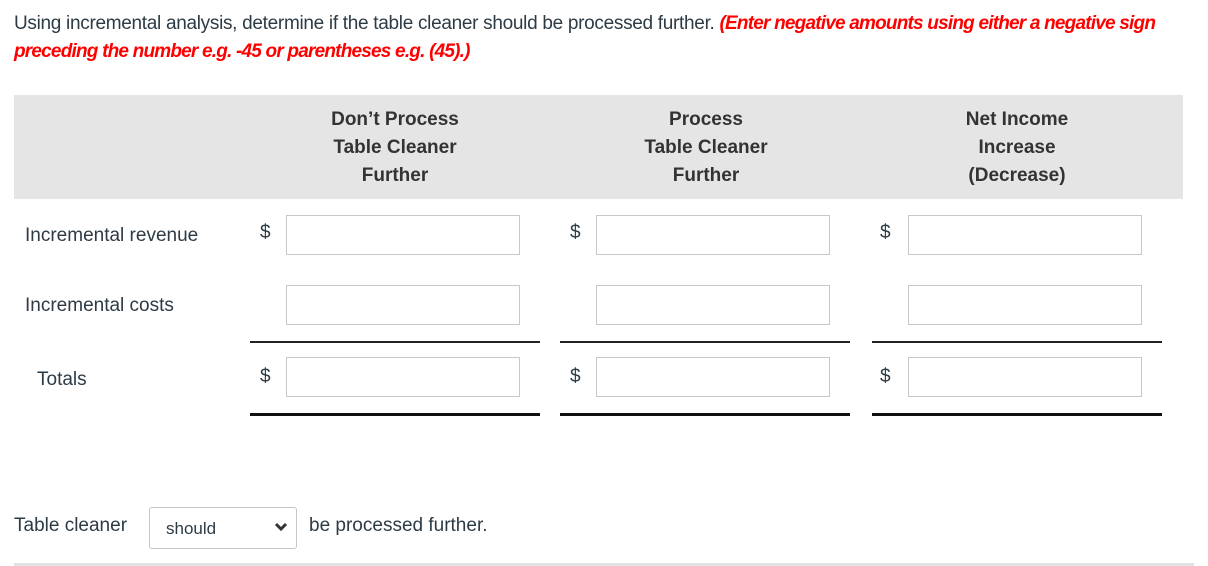  Describe the element at coordinates (713, 377) in the screenshot. I see `totals-process-input` at that location.